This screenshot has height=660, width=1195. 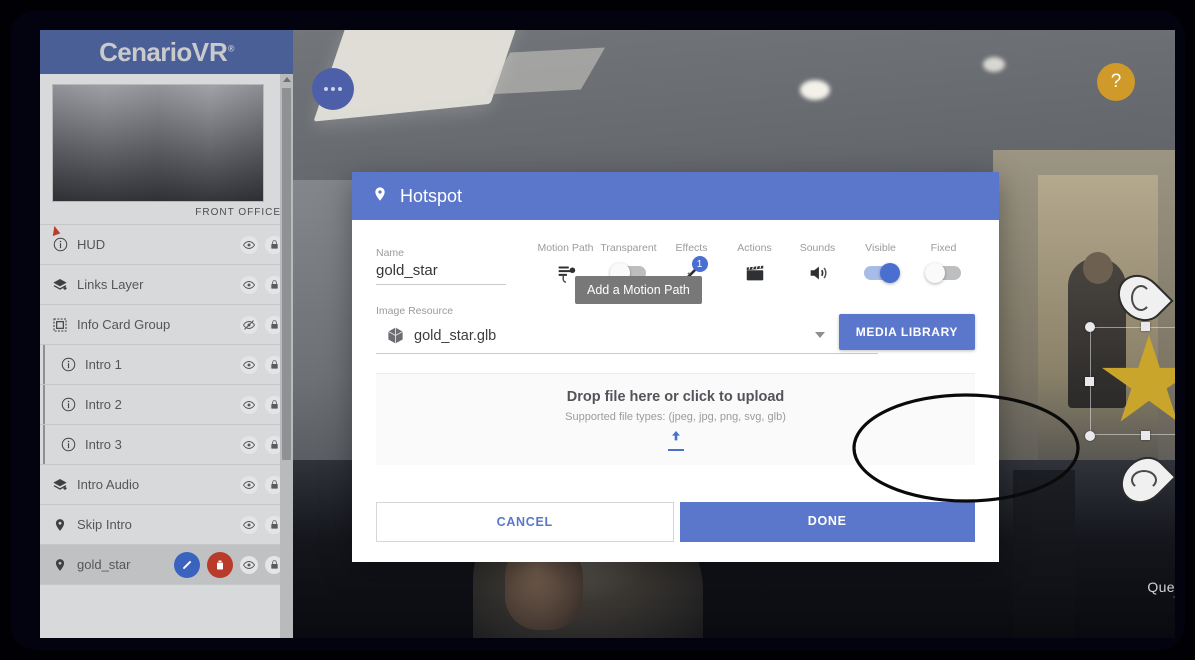 I want to click on sidebar-item-label: gold_star, so click(x=104, y=564).